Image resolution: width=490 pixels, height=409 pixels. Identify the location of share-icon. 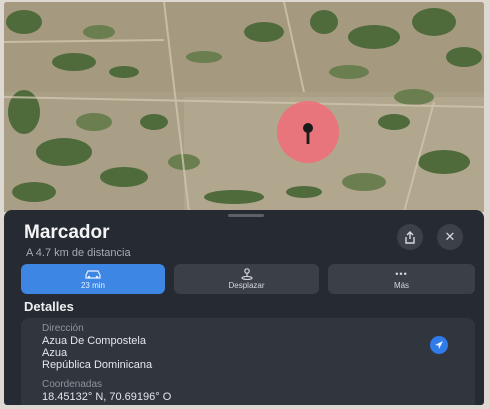
(410, 237).